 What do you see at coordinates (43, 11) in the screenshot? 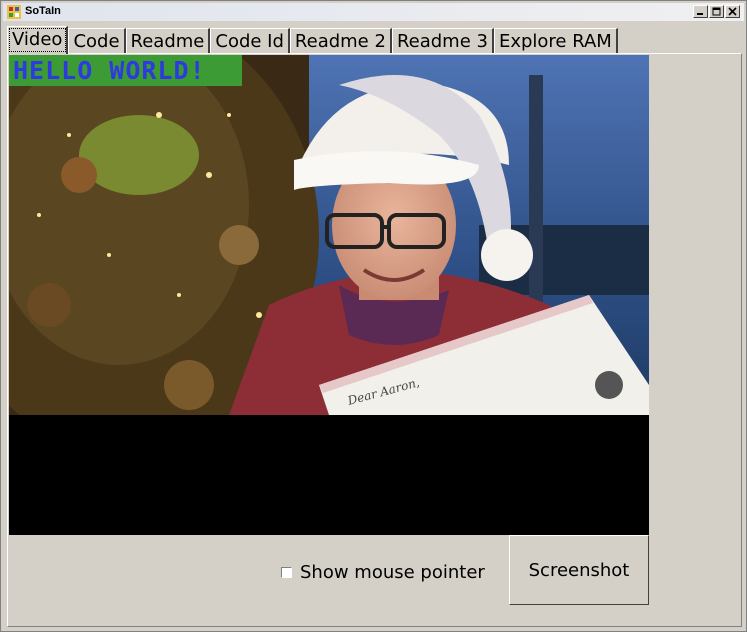
I see `window-title: SoTaIn` at bounding box center [43, 11].